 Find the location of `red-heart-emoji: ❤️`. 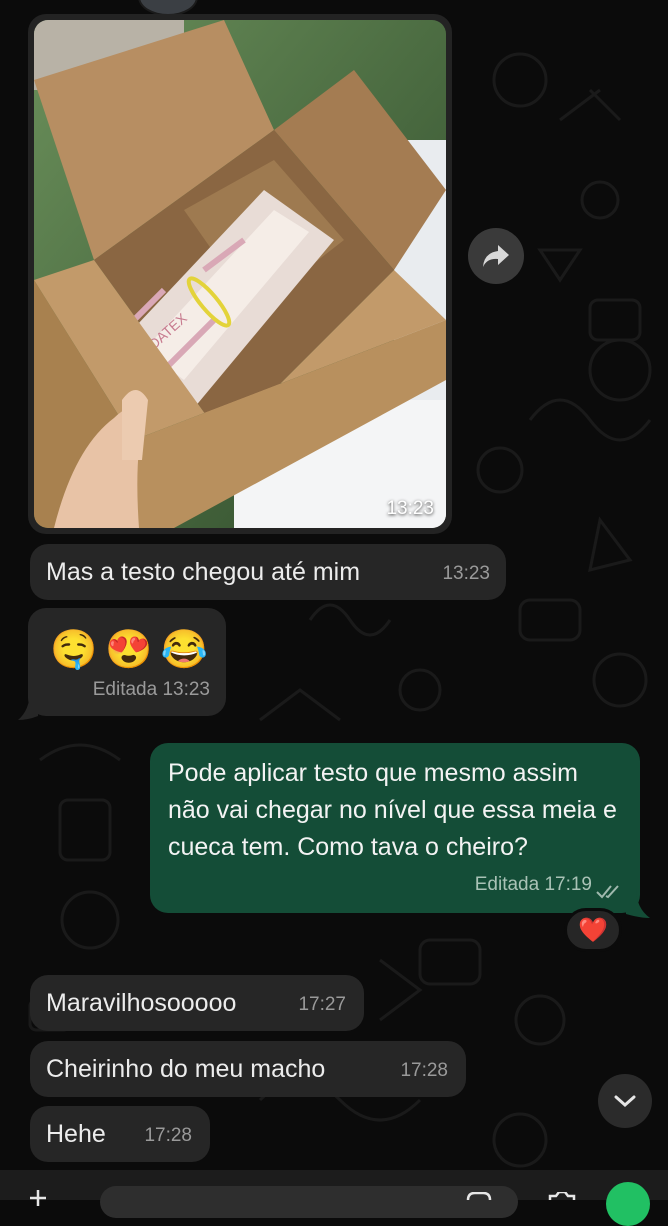

red-heart-emoji: ❤️ is located at coordinates (593, 930).